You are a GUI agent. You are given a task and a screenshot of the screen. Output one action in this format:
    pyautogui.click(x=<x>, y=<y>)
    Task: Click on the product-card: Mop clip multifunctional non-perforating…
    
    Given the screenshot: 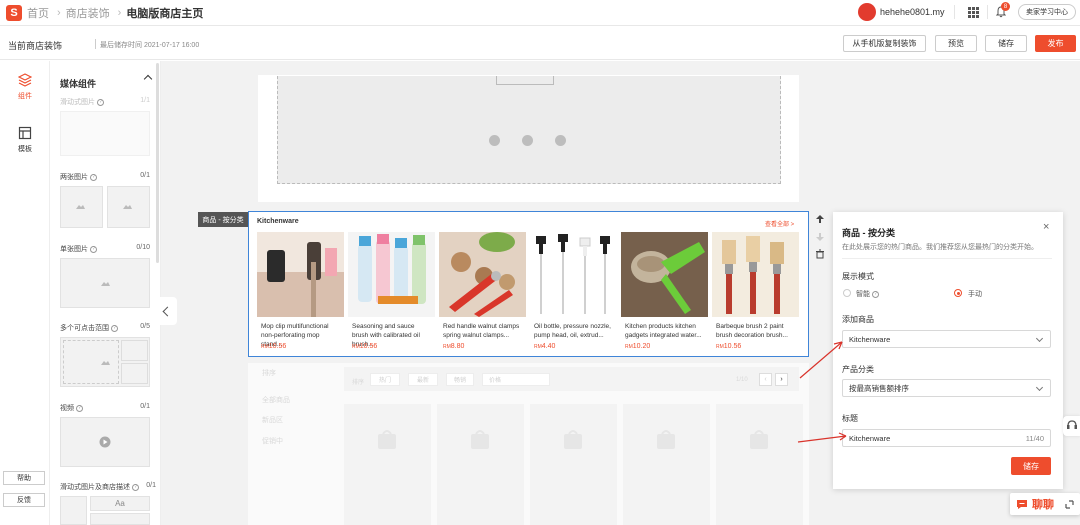 What is the action you would take?
    pyautogui.click(x=300, y=292)
    